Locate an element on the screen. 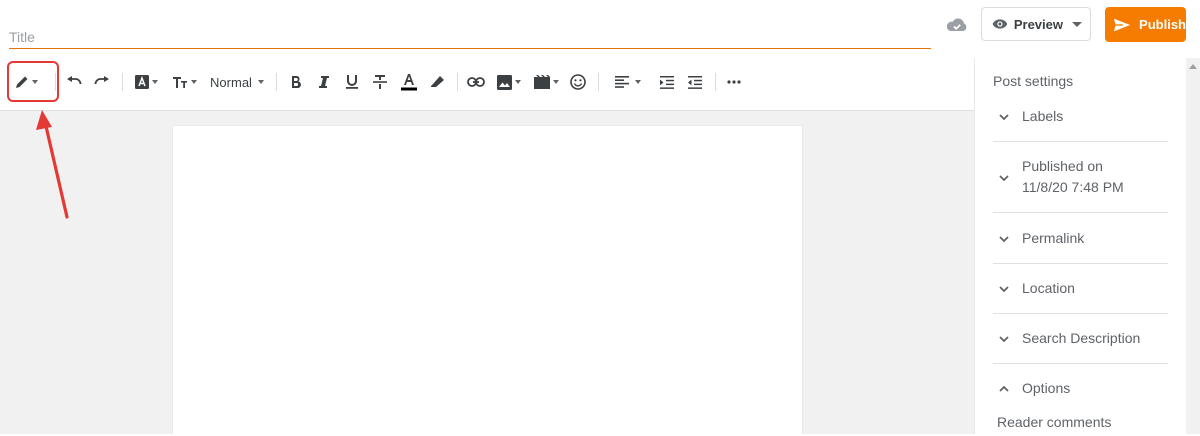 The height and width of the screenshot is (436, 1200). title-input is located at coordinates (470, 37).